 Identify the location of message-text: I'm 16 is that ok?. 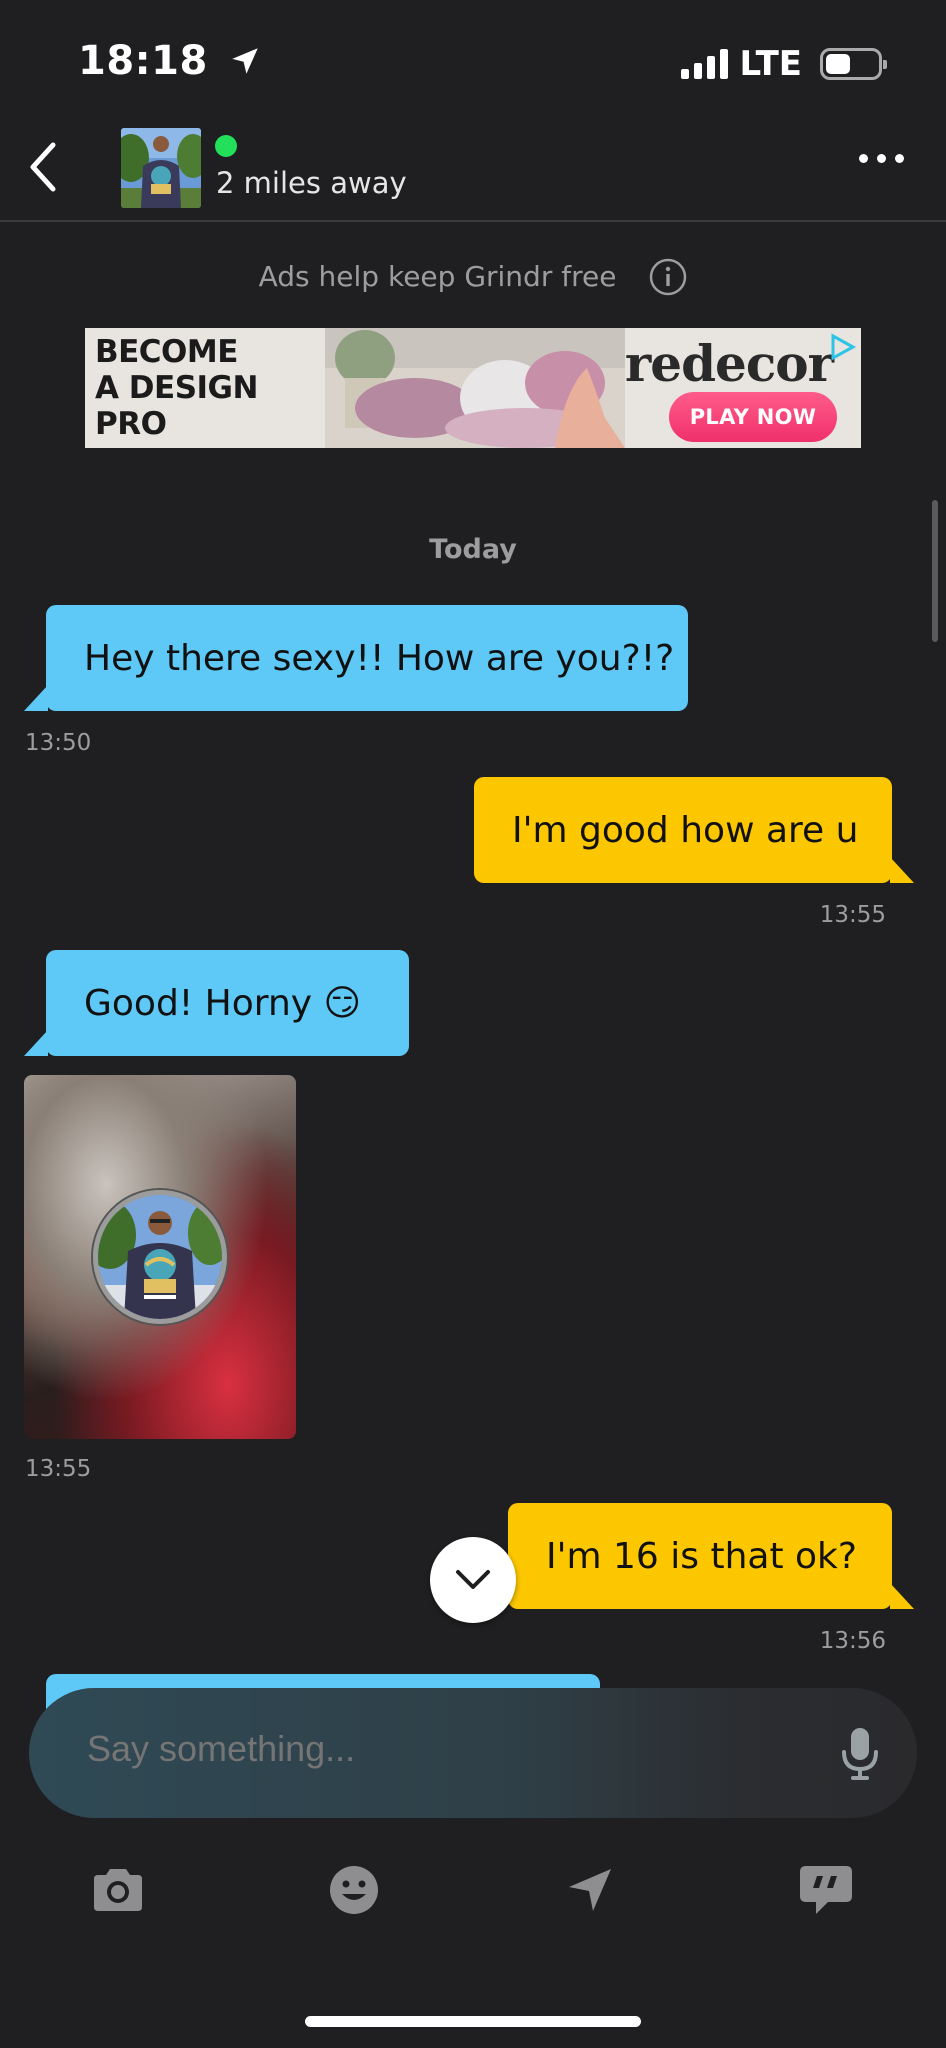
(702, 1556).